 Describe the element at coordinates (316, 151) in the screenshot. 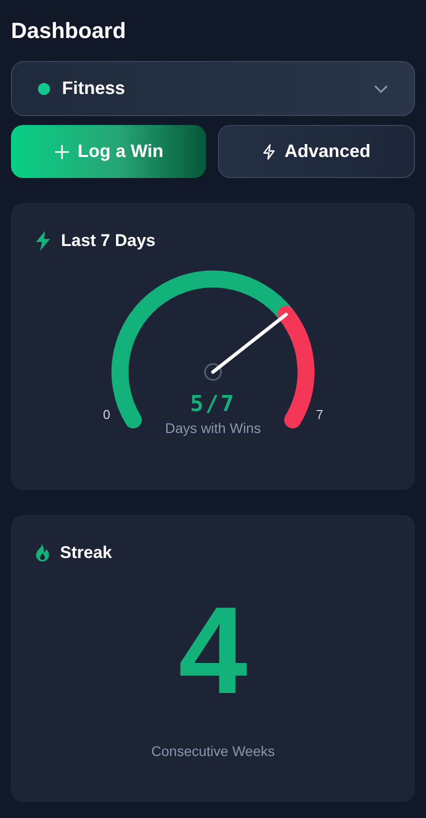

I see `advanced-button: Advanced` at that location.